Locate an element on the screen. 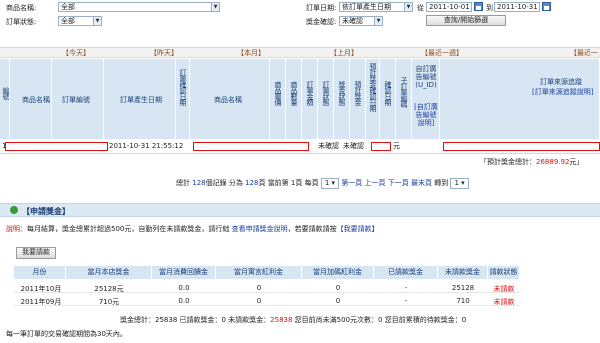 The height and width of the screenshot is (343, 600). summary-unpaid: 25838 is located at coordinates (281, 320).